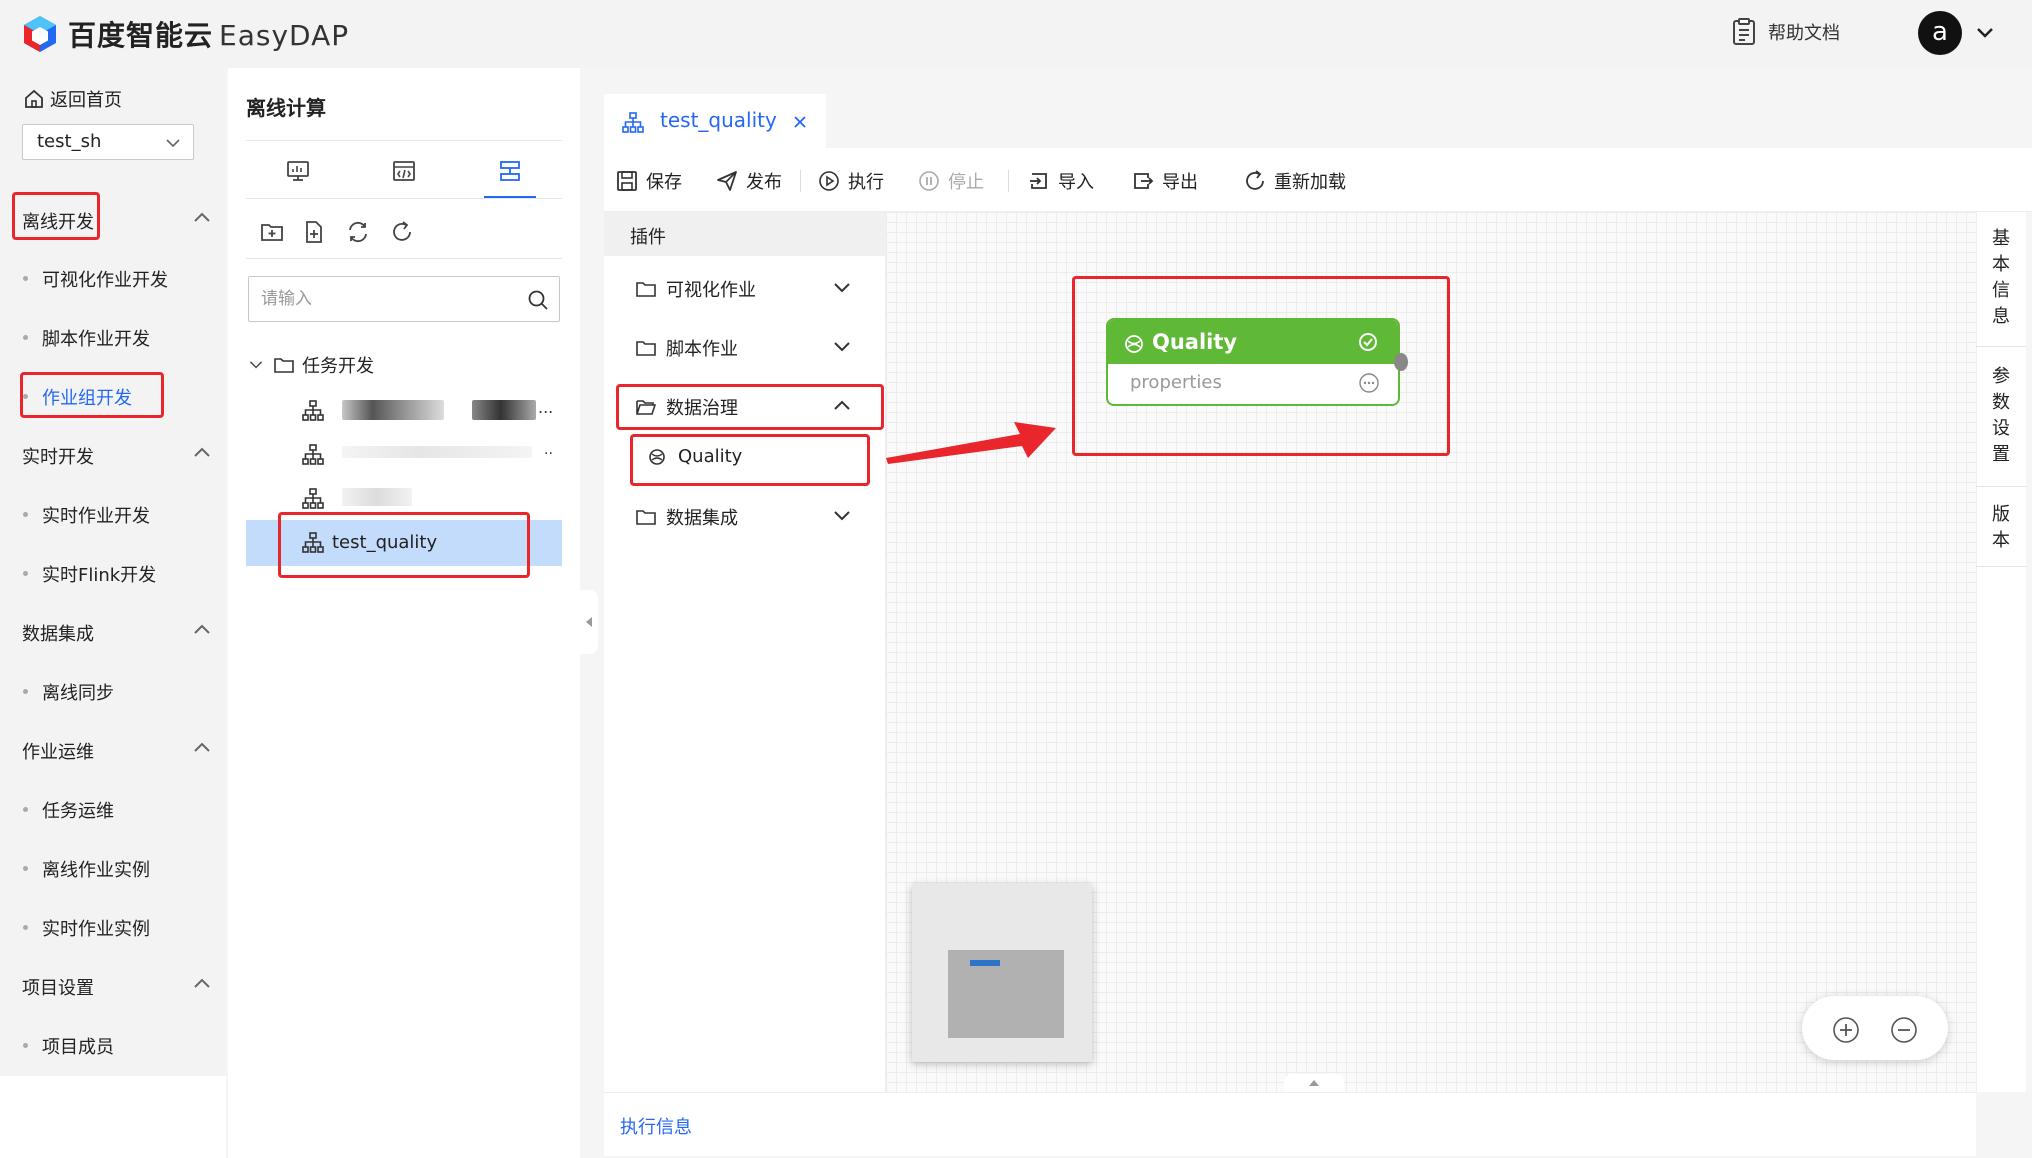  Describe the element at coordinates (86, 515) in the screenshot. I see `nav-item-realtime-job: 实时作业开发` at that location.